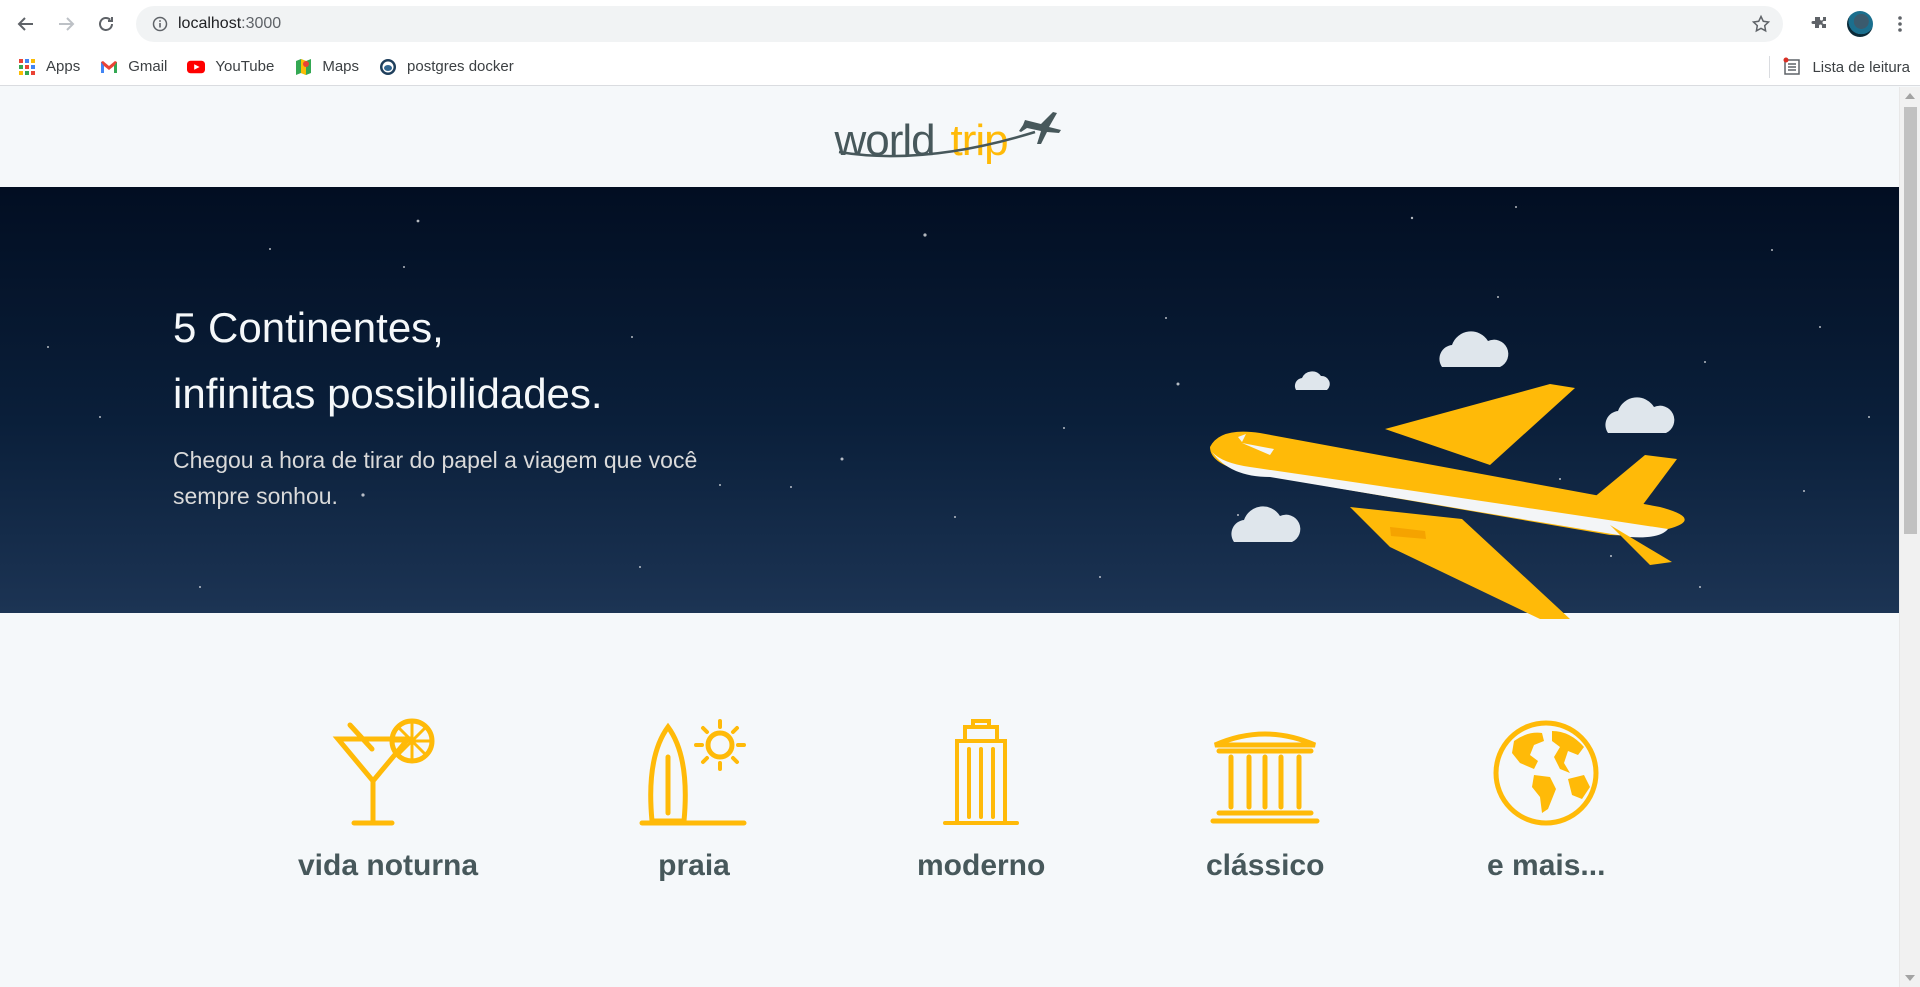 The width and height of the screenshot is (1920, 987). I want to click on cocktail-icon, so click(383, 772).